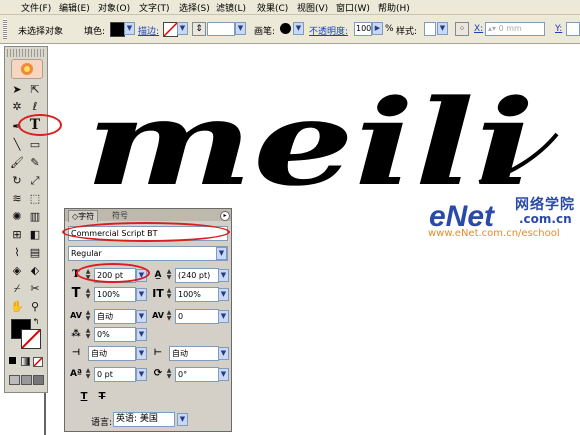 The height and width of the screenshot is (435, 580). I want to click on kerning-select: 自动, so click(115, 316).